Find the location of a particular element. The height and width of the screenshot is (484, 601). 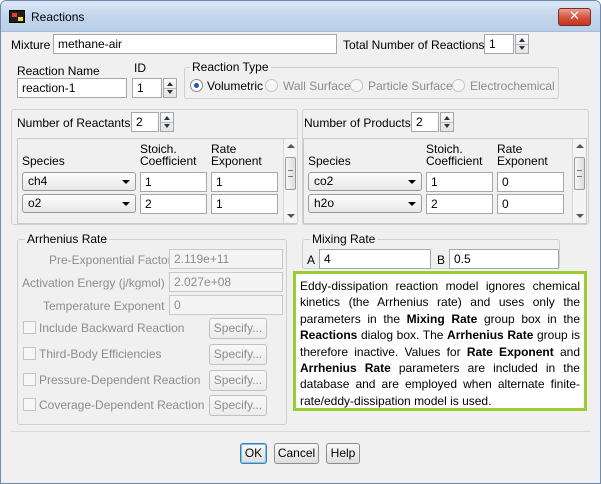

reaction-name-label: Reaction Name is located at coordinates (58, 71).